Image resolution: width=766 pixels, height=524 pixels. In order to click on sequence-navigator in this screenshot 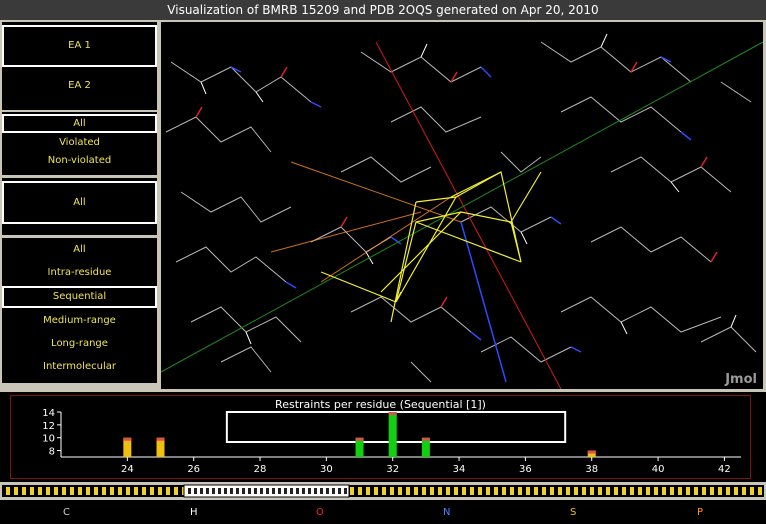, I will do `click(383, 491)`.